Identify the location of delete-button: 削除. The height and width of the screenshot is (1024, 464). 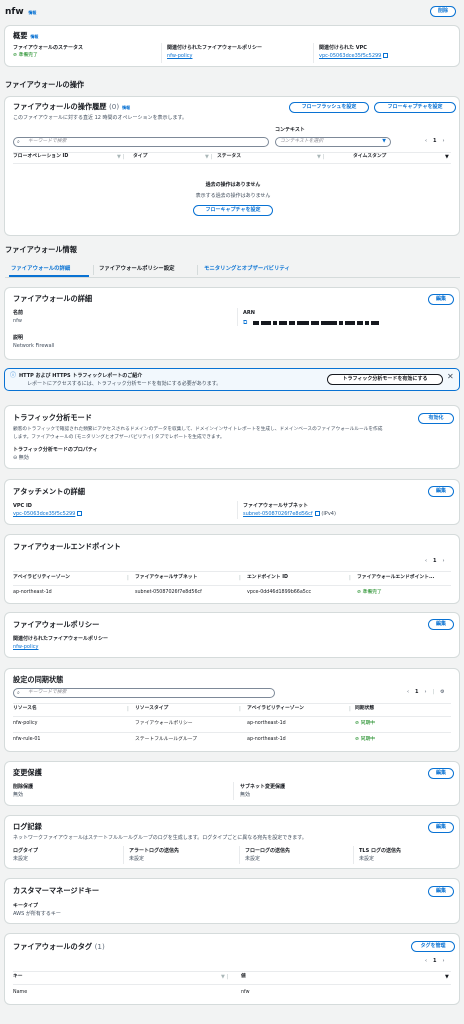
(443, 11).